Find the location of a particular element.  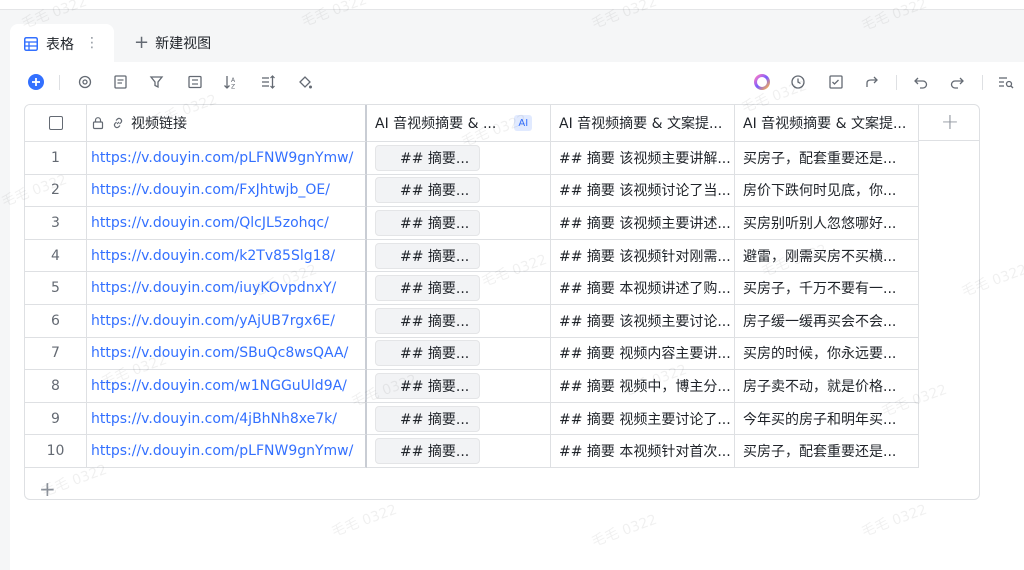

add-record-icon is located at coordinates (36, 82).